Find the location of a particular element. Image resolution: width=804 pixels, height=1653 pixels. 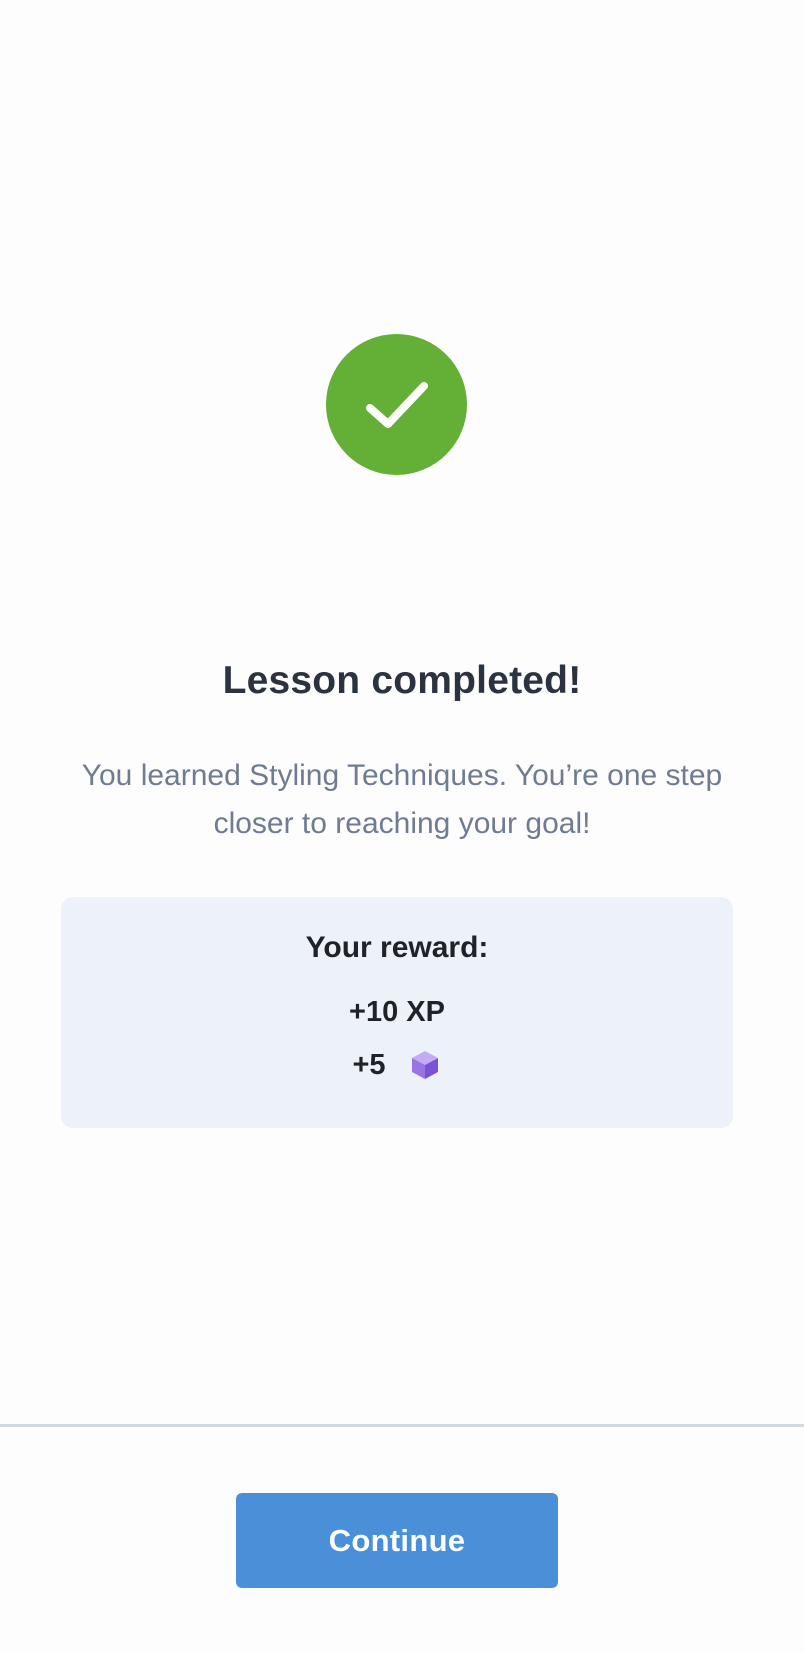

reward-card: Your reward: +10 XP +5 is located at coordinates (397, 1012).